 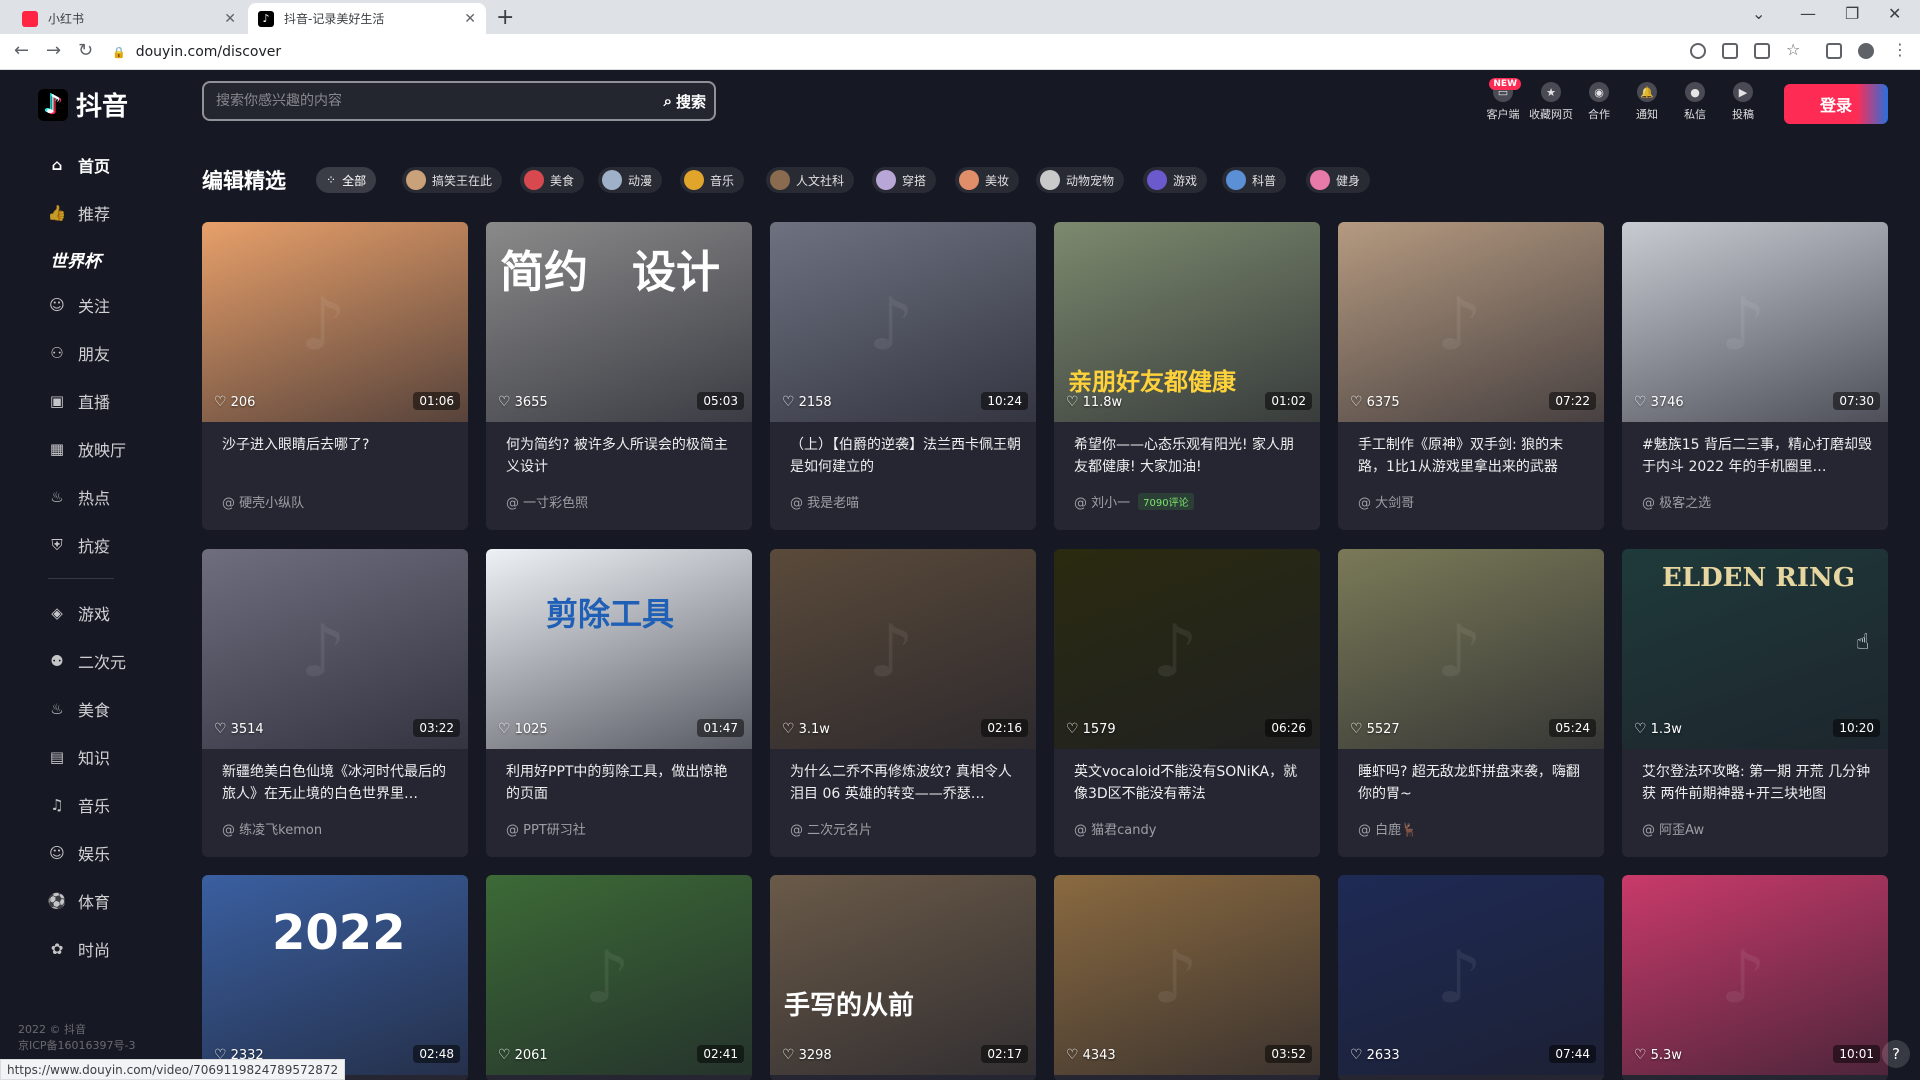 What do you see at coordinates (79, 165) in the screenshot?
I see `sidebar-item-0: ⌂ 首页` at bounding box center [79, 165].